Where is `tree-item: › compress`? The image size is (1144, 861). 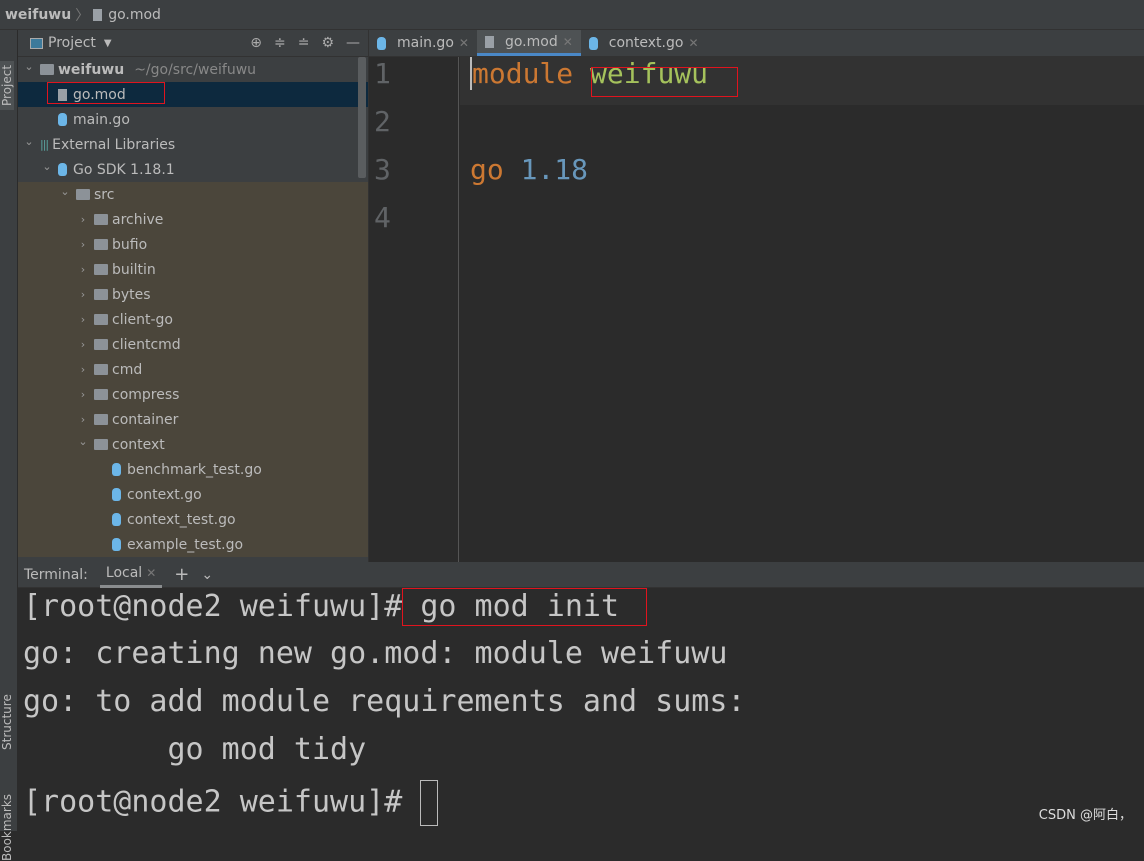
tree-item: › compress is located at coordinates (193, 394).